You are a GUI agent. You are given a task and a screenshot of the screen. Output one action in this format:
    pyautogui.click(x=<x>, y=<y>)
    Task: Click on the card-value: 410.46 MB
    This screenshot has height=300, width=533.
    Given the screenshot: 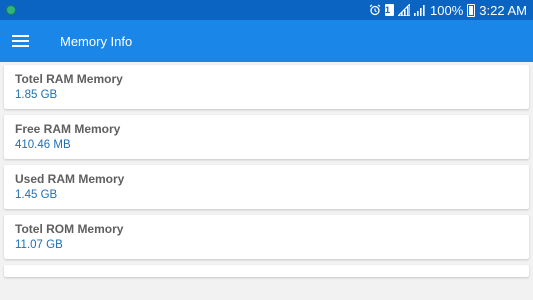 What is the action you would take?
    pyautogui.click(x=43, y=145)
    